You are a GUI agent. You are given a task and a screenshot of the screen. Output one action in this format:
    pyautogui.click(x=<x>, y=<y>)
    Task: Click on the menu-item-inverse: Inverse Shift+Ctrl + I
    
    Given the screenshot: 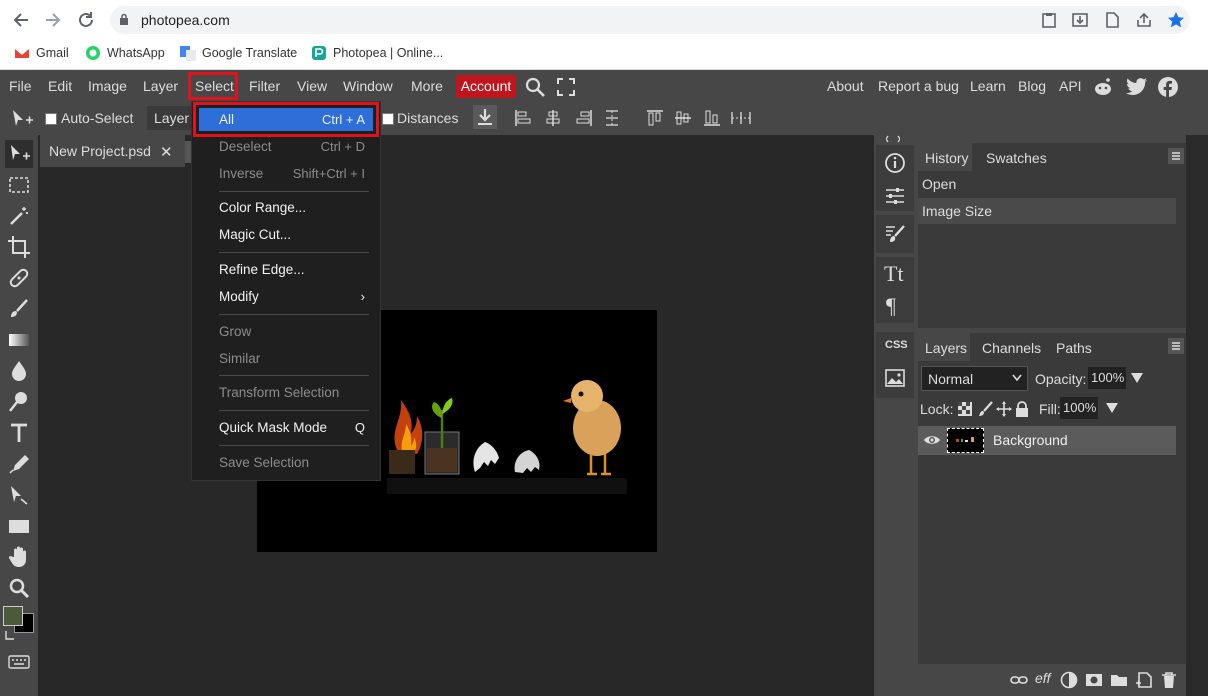 What is the action you would take?
    pyautogui.click(x=286, y=173)
    